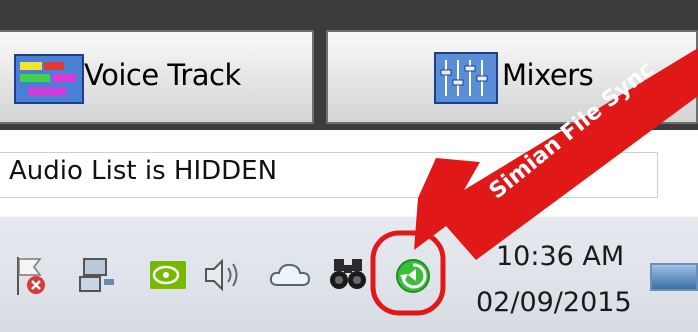 The image size is (698, 332). Describe the element at coordinates (162, 75) in the screenshot. I see `voice-track-label: Voice Track` at that location.